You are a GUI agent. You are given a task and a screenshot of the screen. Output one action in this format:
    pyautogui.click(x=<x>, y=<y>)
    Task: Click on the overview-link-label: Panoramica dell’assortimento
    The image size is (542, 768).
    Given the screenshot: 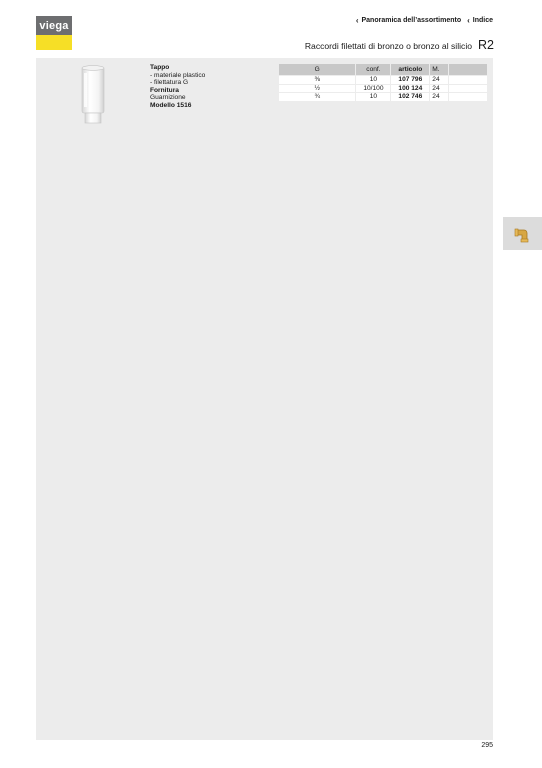 What is the action you would take?
    pyautogui.click(x=411, y=20)
    